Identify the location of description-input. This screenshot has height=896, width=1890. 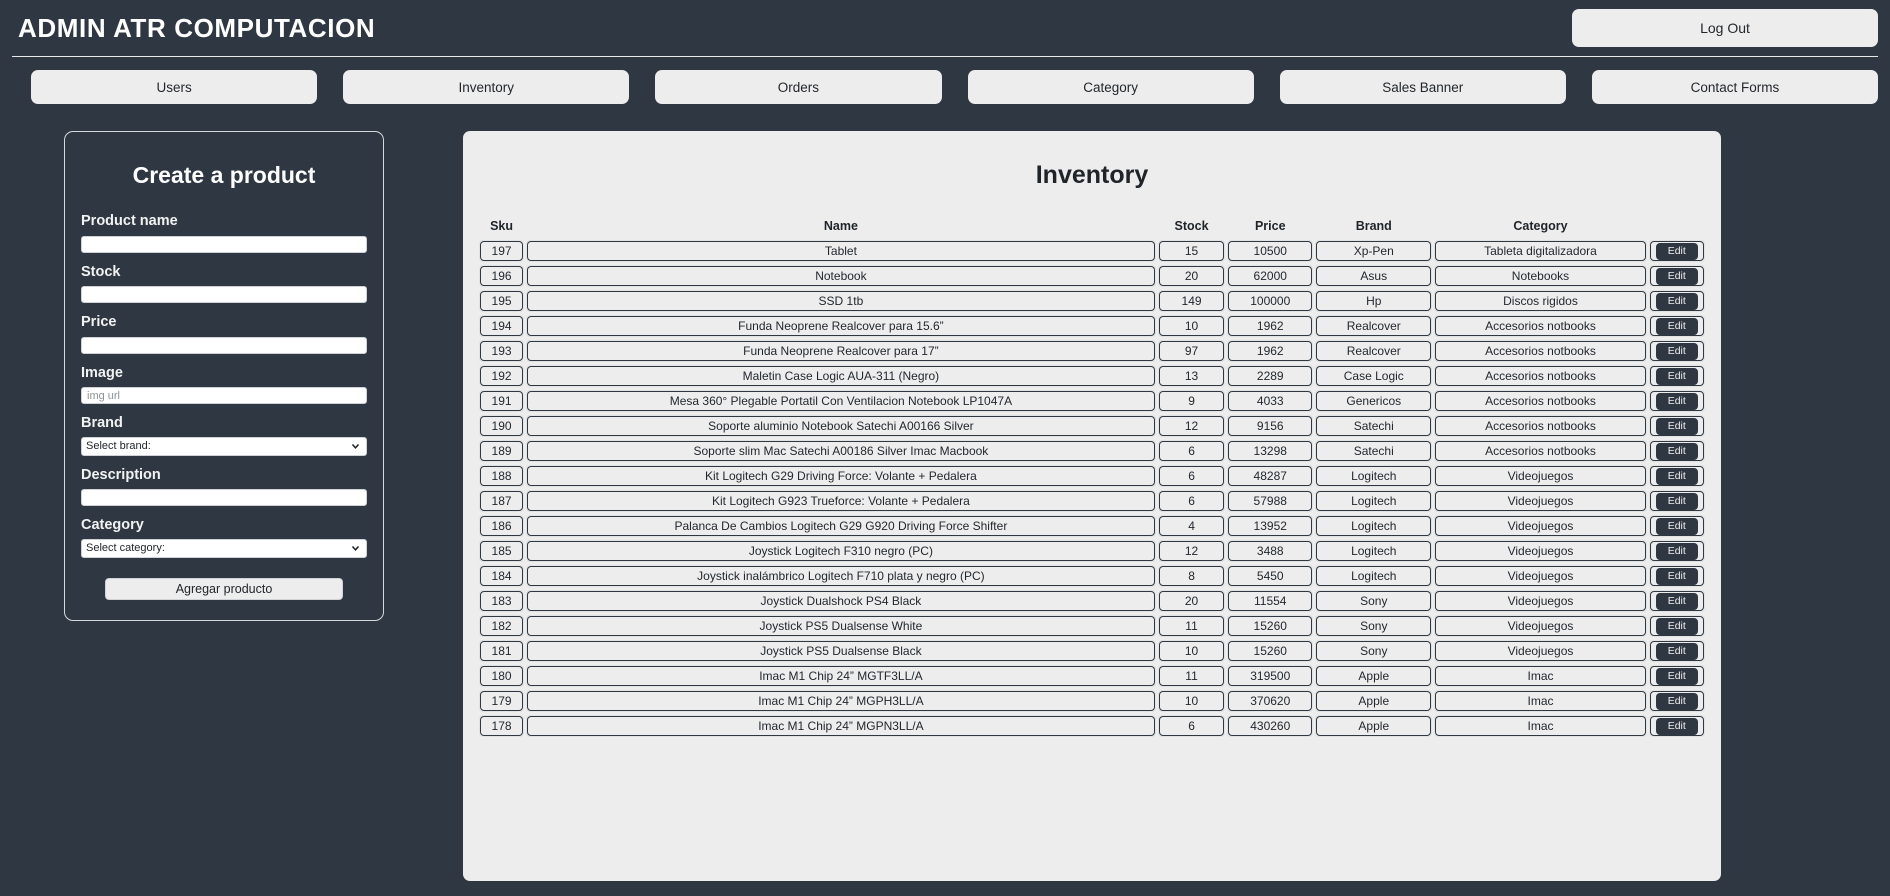
(224, 497).